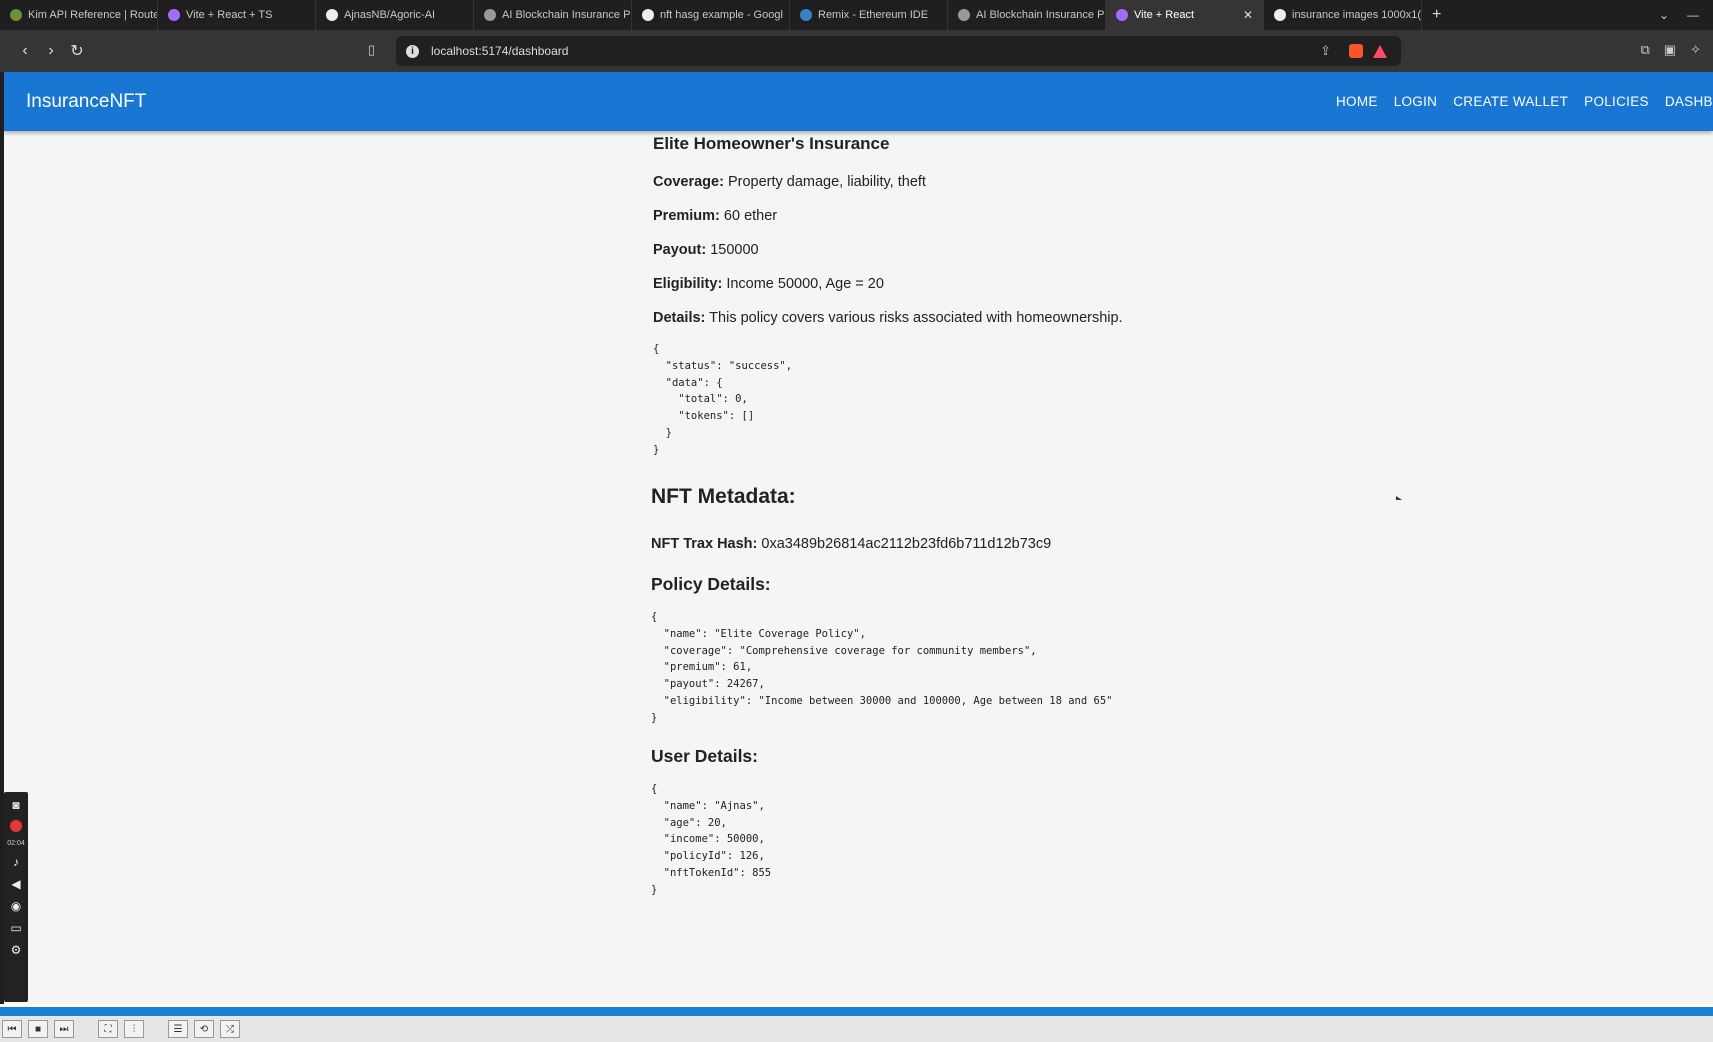 The height and width of the screenshot is (1042, 1713). I want to click on browser-tab-active: Vite + React ✕, so click(1185, 15).